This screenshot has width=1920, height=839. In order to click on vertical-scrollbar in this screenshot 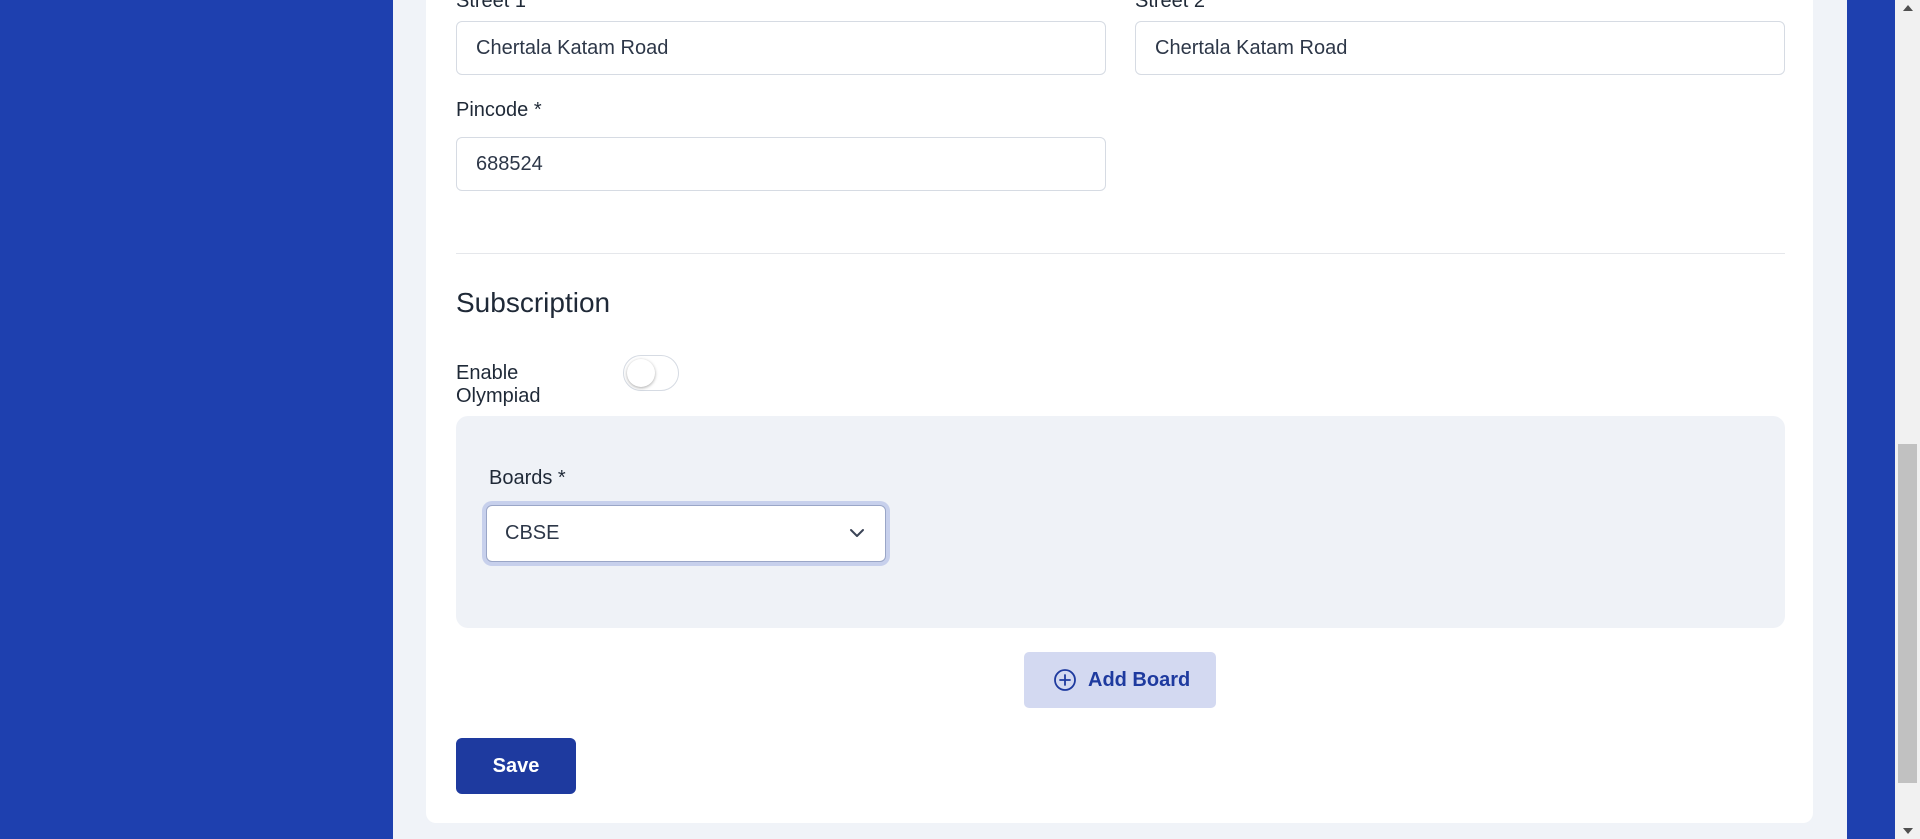, I will do `click(1907, 419)`.